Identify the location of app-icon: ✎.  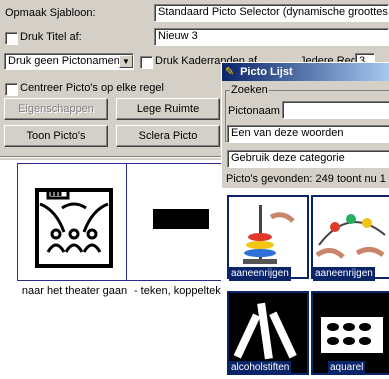
(230, 72).